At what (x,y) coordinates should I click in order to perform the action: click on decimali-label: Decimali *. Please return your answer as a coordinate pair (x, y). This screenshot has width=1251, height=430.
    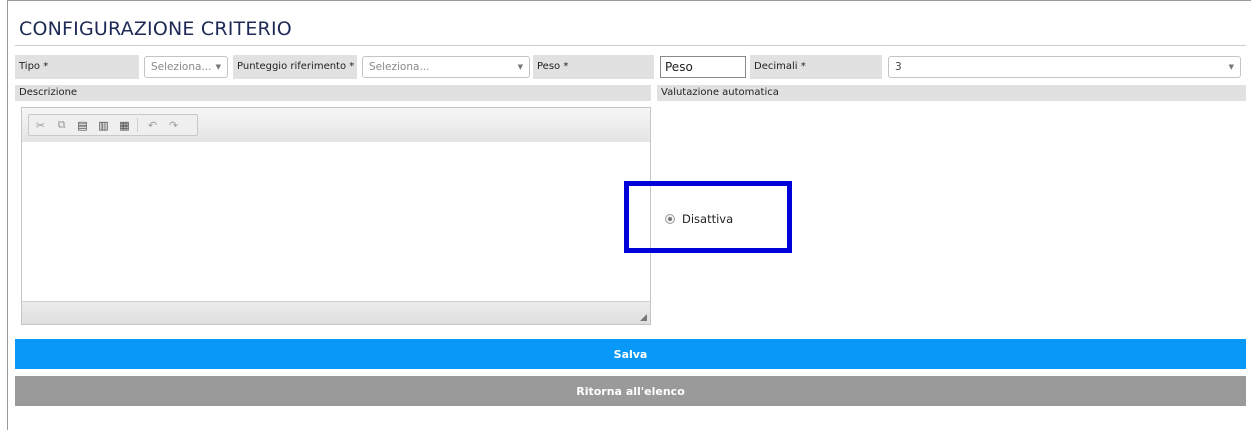
    Looking at the image, I should click on (816, 67).